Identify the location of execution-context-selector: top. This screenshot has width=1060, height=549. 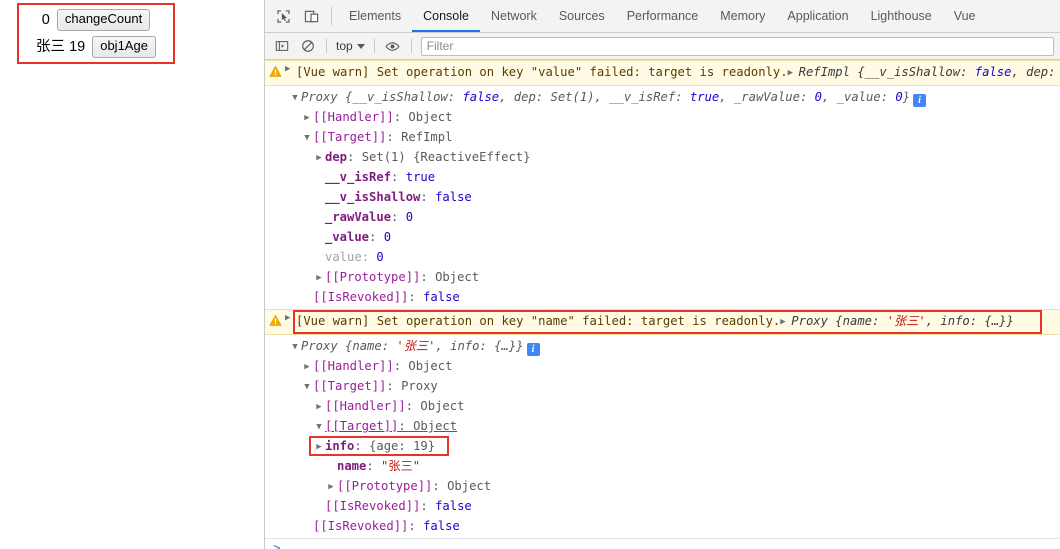
(350, 46).